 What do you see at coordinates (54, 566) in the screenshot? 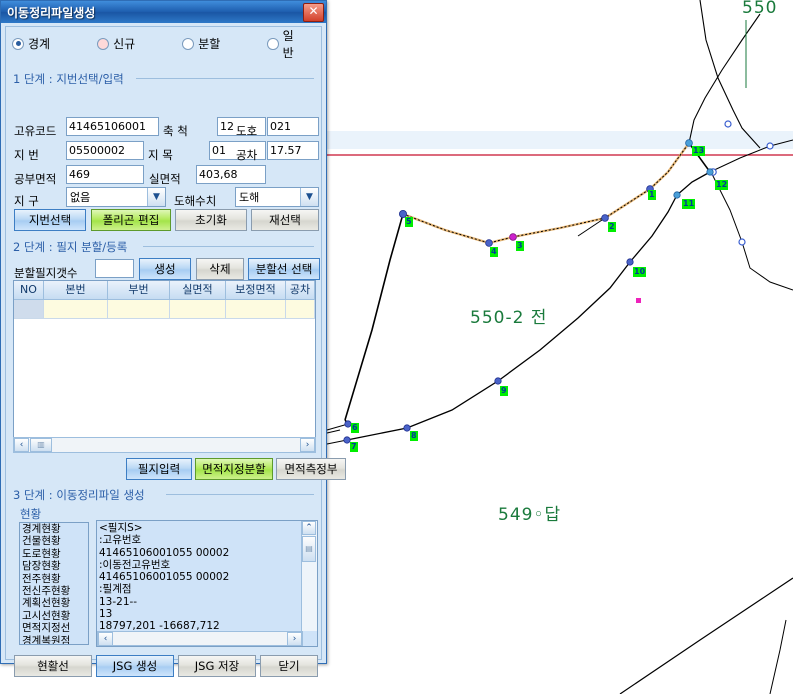
I see `list-item-3: 담장현황` at bounding box center [54, 566].